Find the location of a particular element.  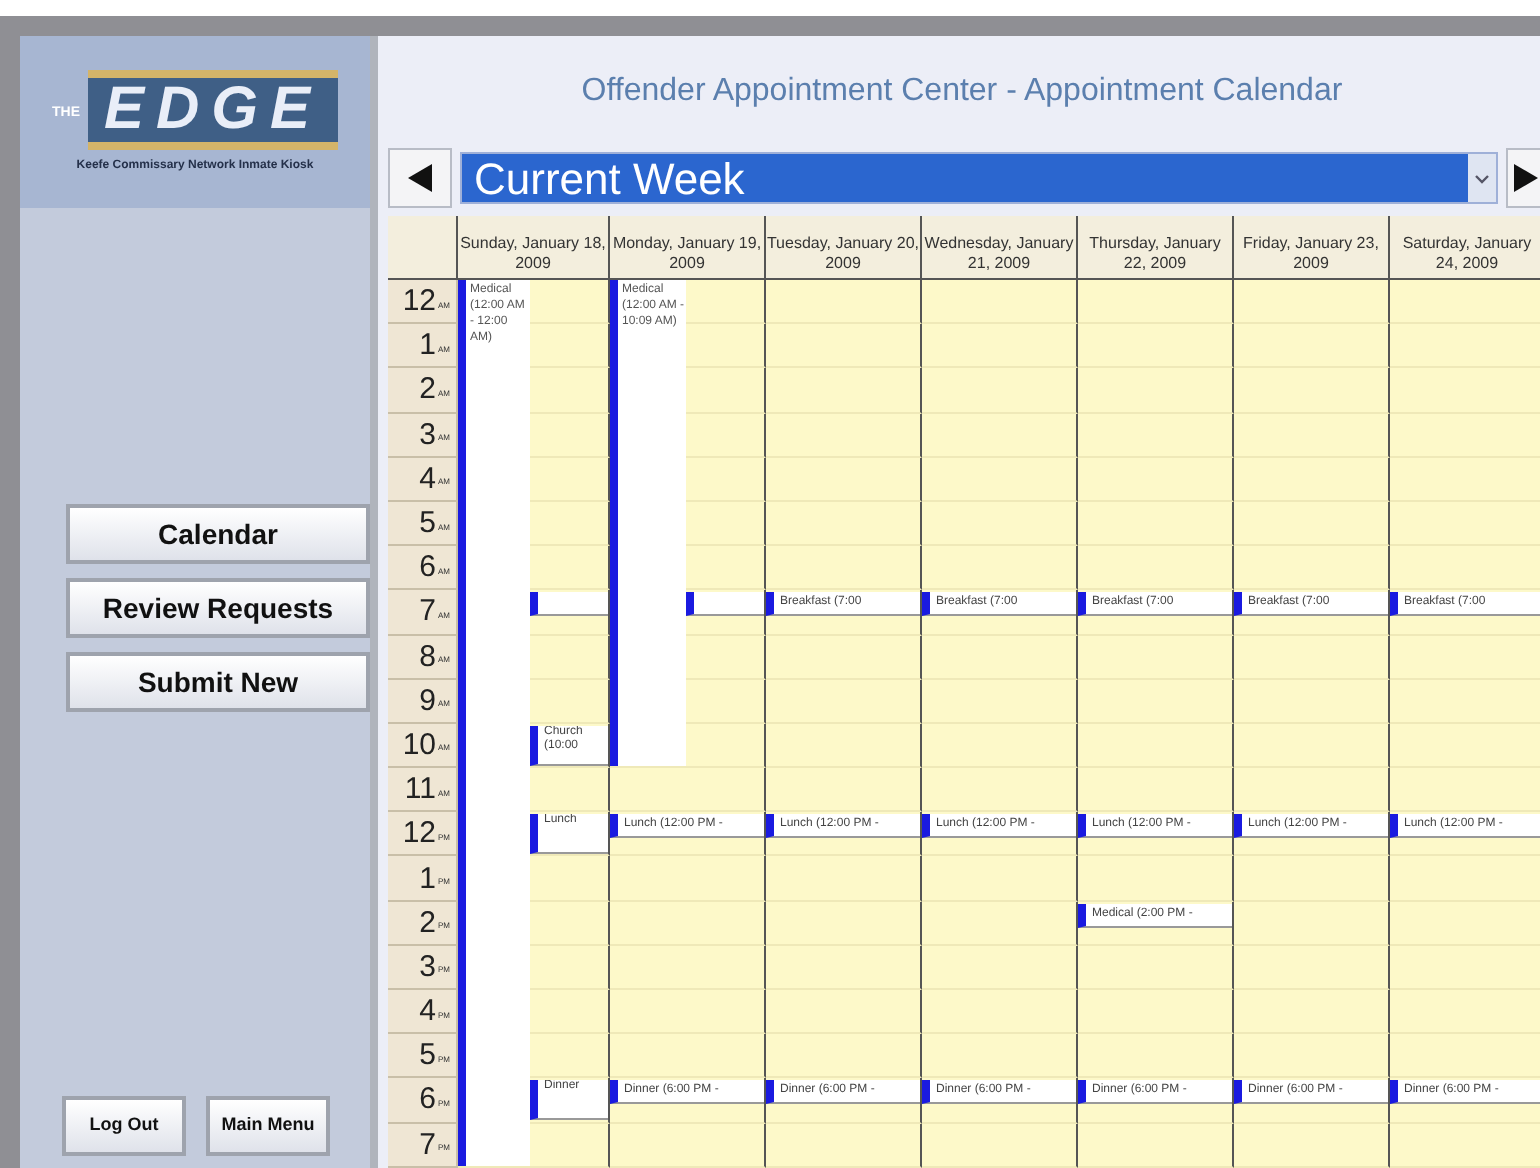

day-header: Thursday, January 22, 2009 is located at coordinates (1155, 254).